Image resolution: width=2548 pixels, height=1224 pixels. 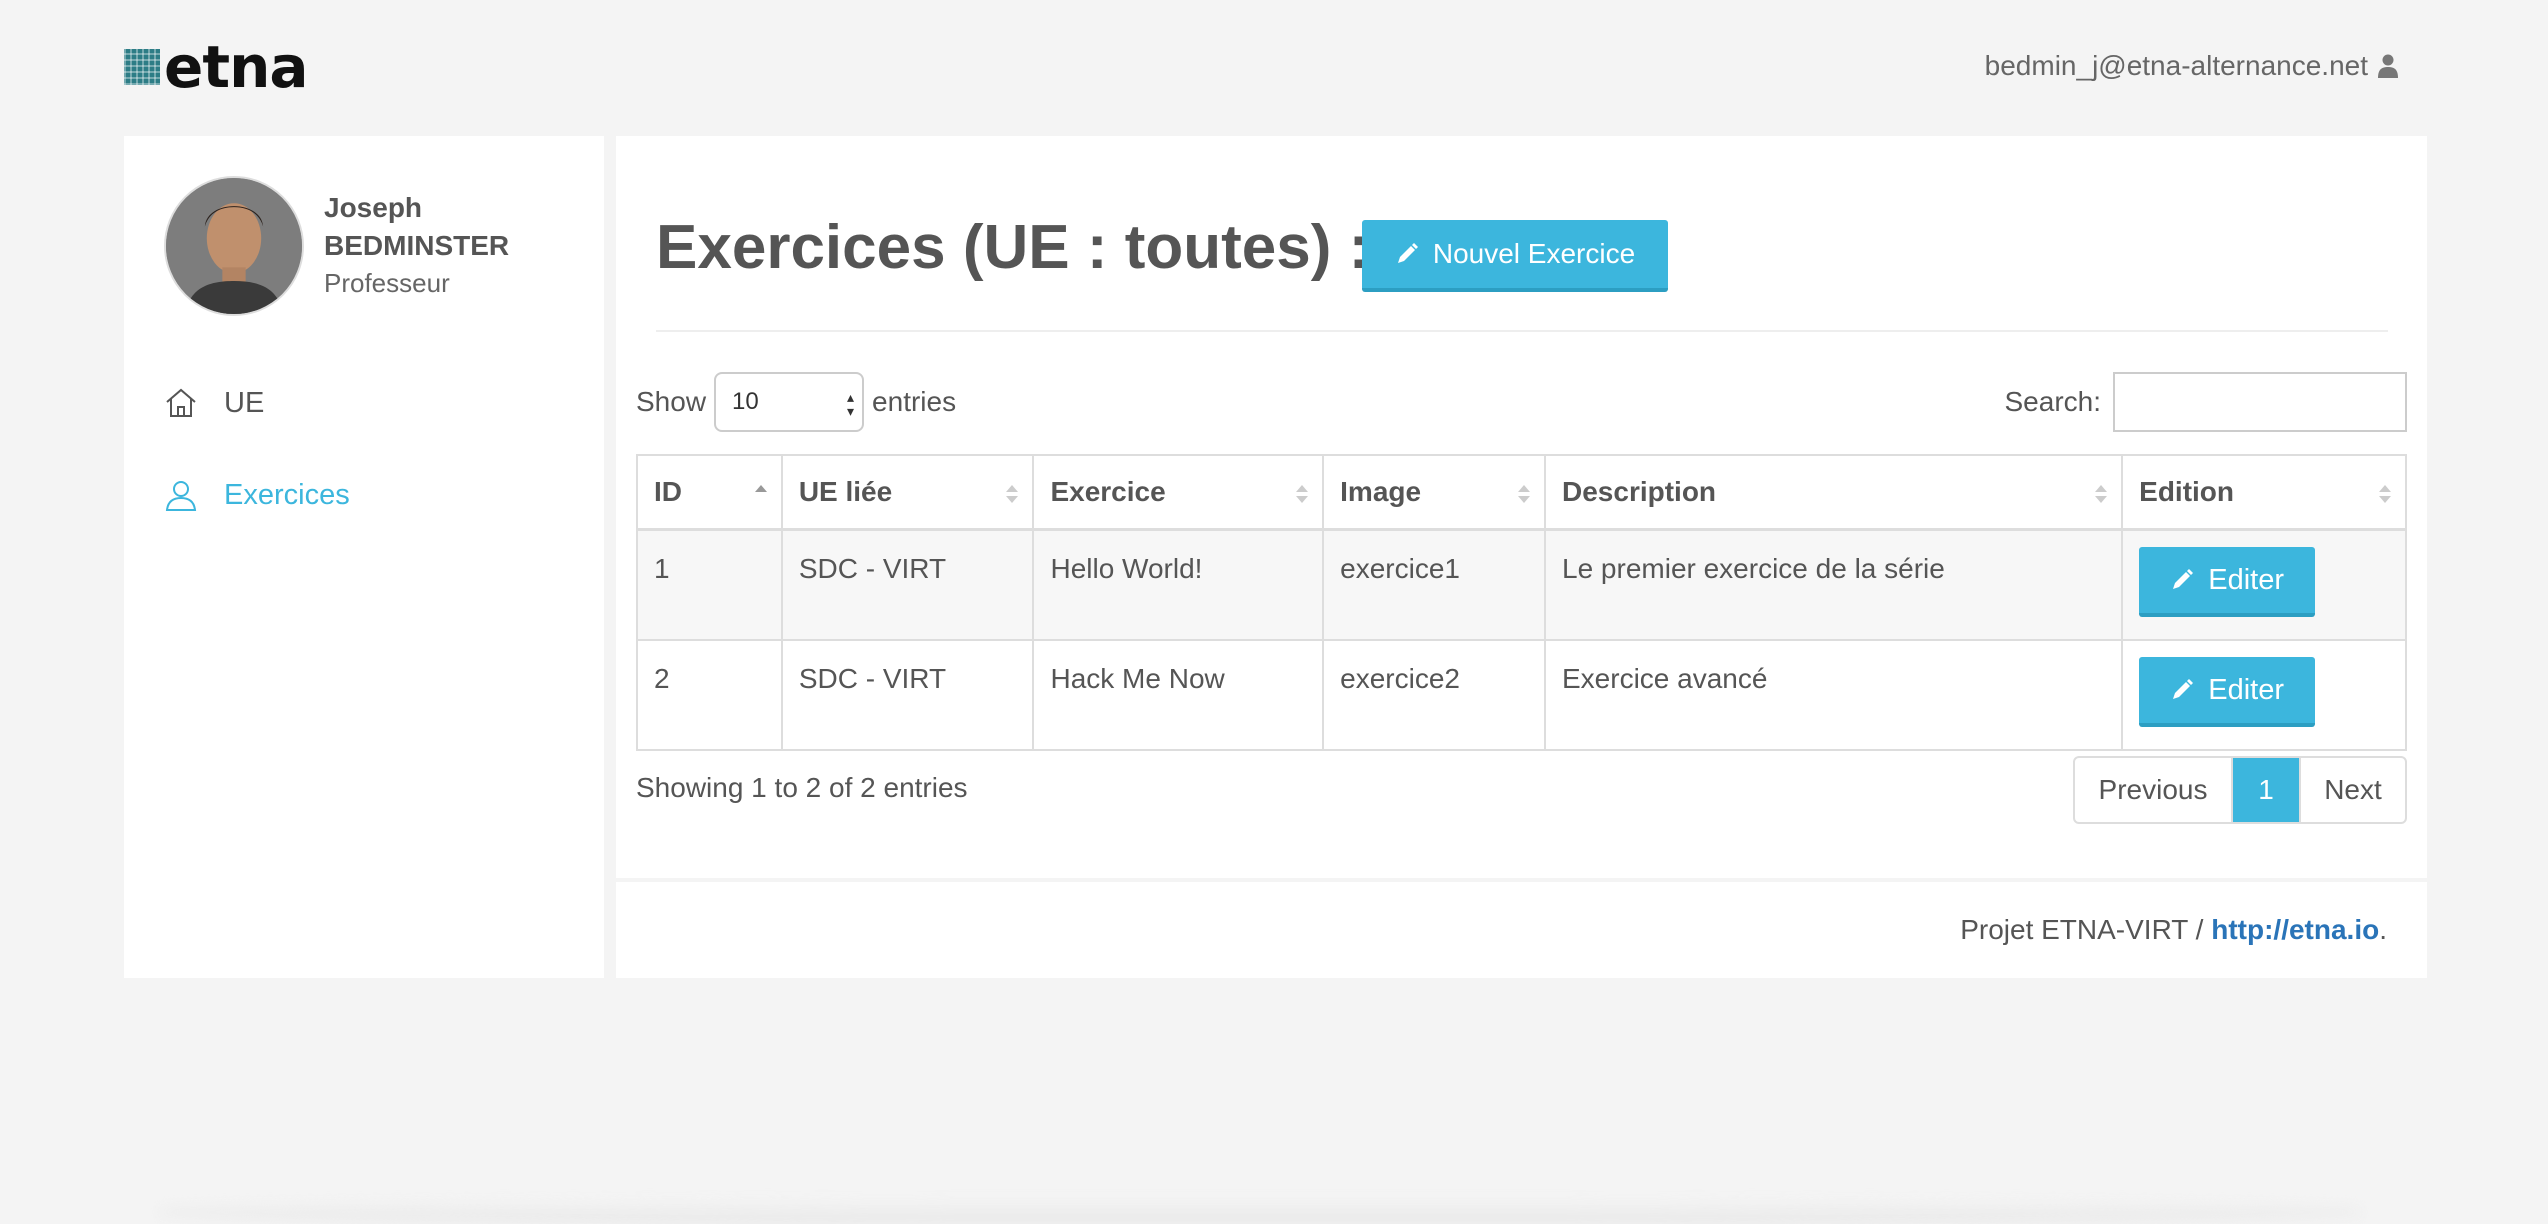 I want to click on cell-image: exercice2, so click(x=1434, y=695).